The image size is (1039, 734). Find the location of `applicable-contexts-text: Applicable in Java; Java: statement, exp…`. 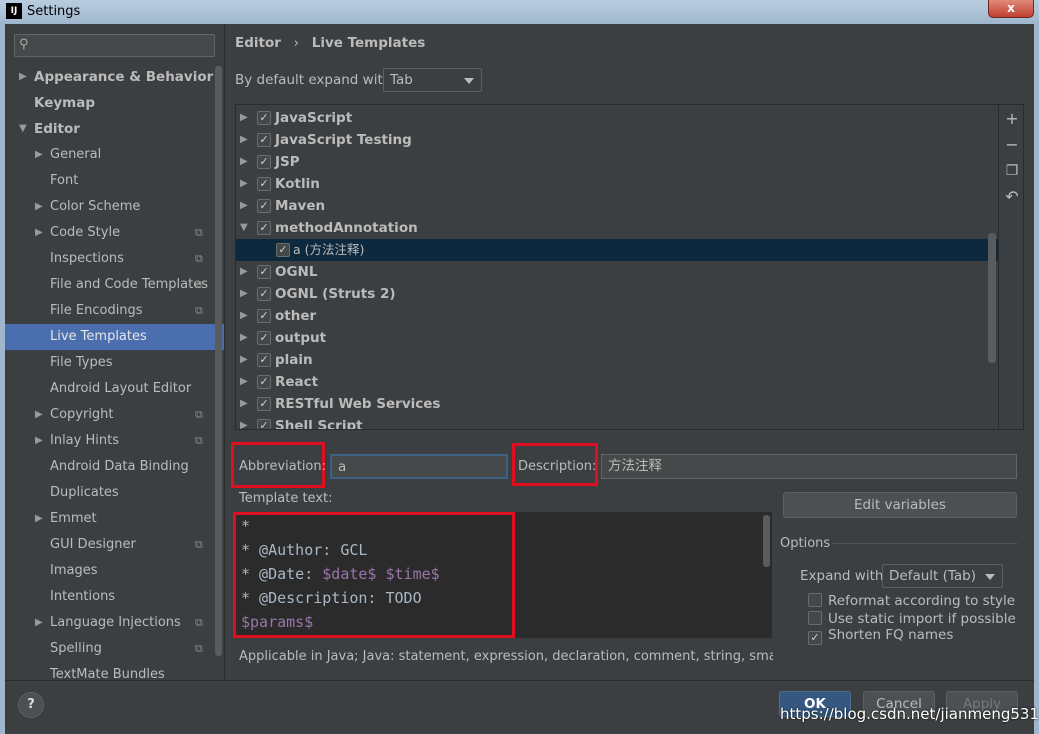

applicable-contexts-text: Applicable in Java; Java: statement, exp… is located at coordinates (506, 656).